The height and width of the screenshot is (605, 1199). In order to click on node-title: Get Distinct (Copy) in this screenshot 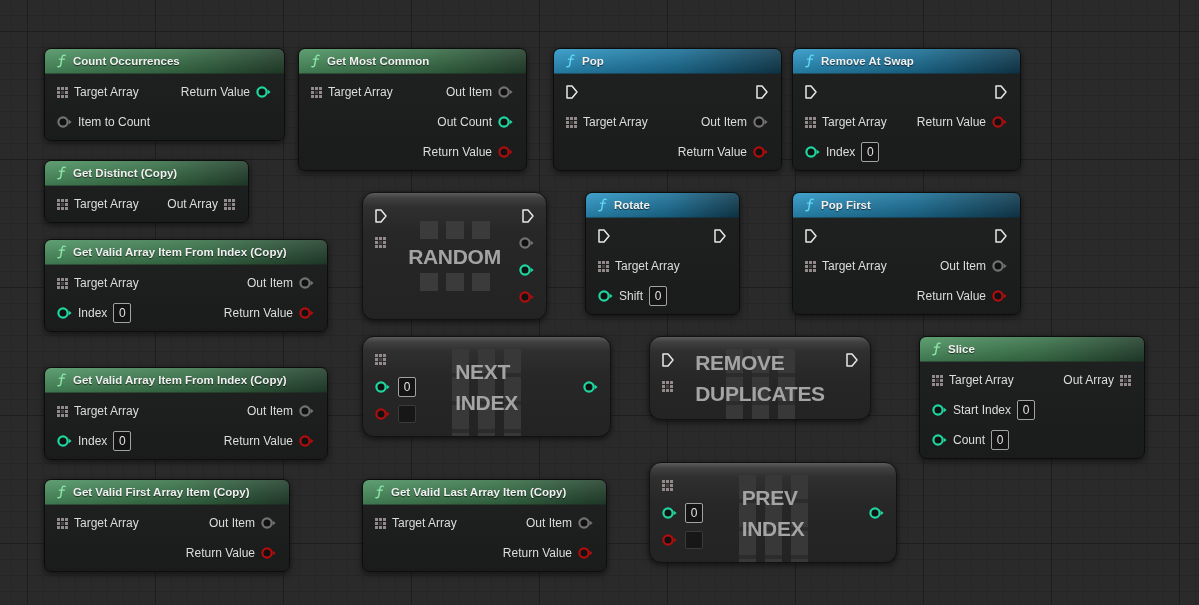, I will do `click(125, 173)`.